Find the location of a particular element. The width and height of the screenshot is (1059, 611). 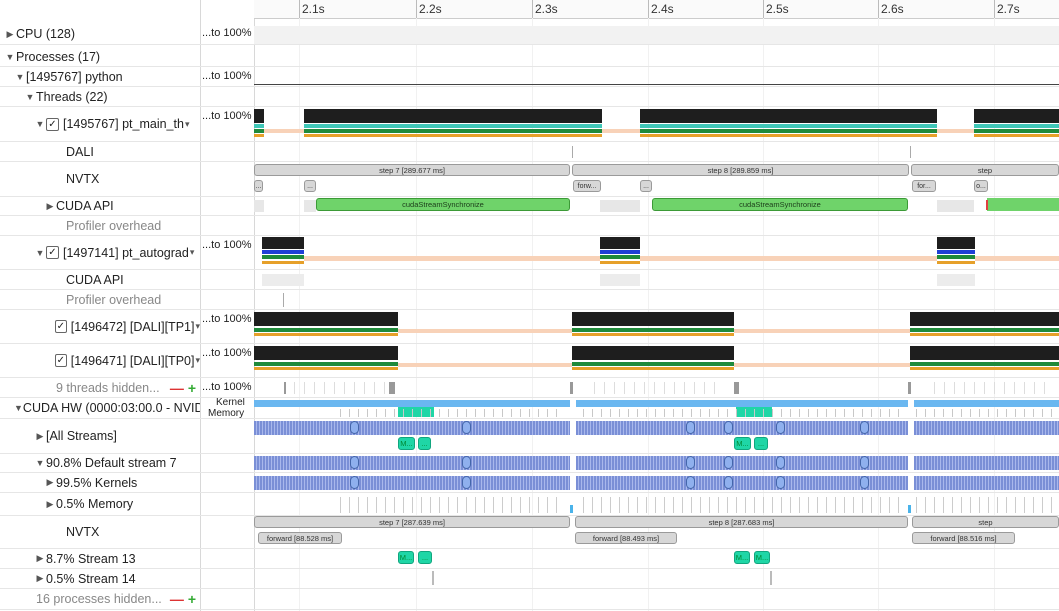

nvtx-step-range: step 8 [289.859 ms] is located at coordinates (740, 170).